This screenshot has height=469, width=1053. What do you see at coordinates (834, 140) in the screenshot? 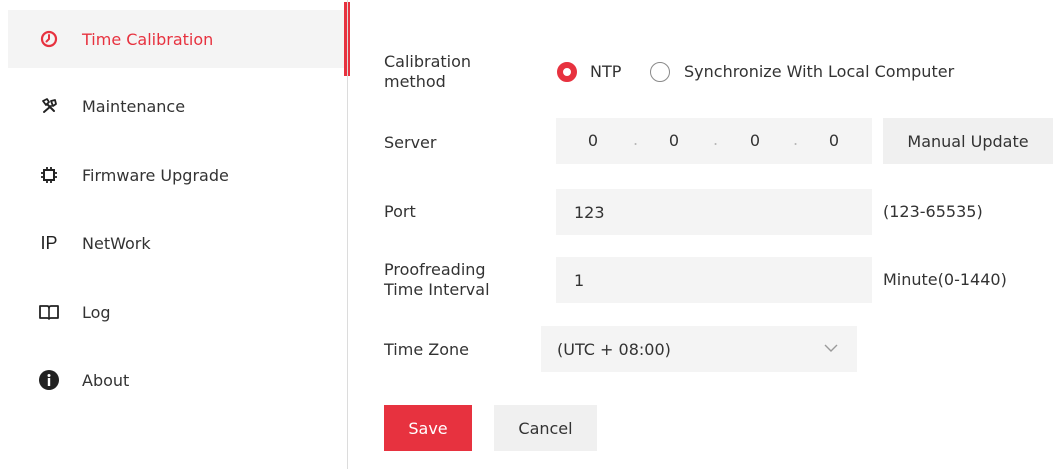
I see `ip-segment-4: 0` at bounding box center [834, 140].